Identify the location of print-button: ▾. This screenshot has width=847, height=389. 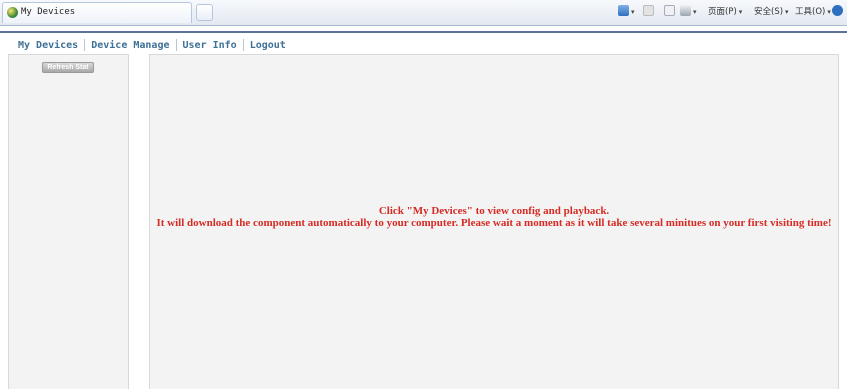
(688, 12).